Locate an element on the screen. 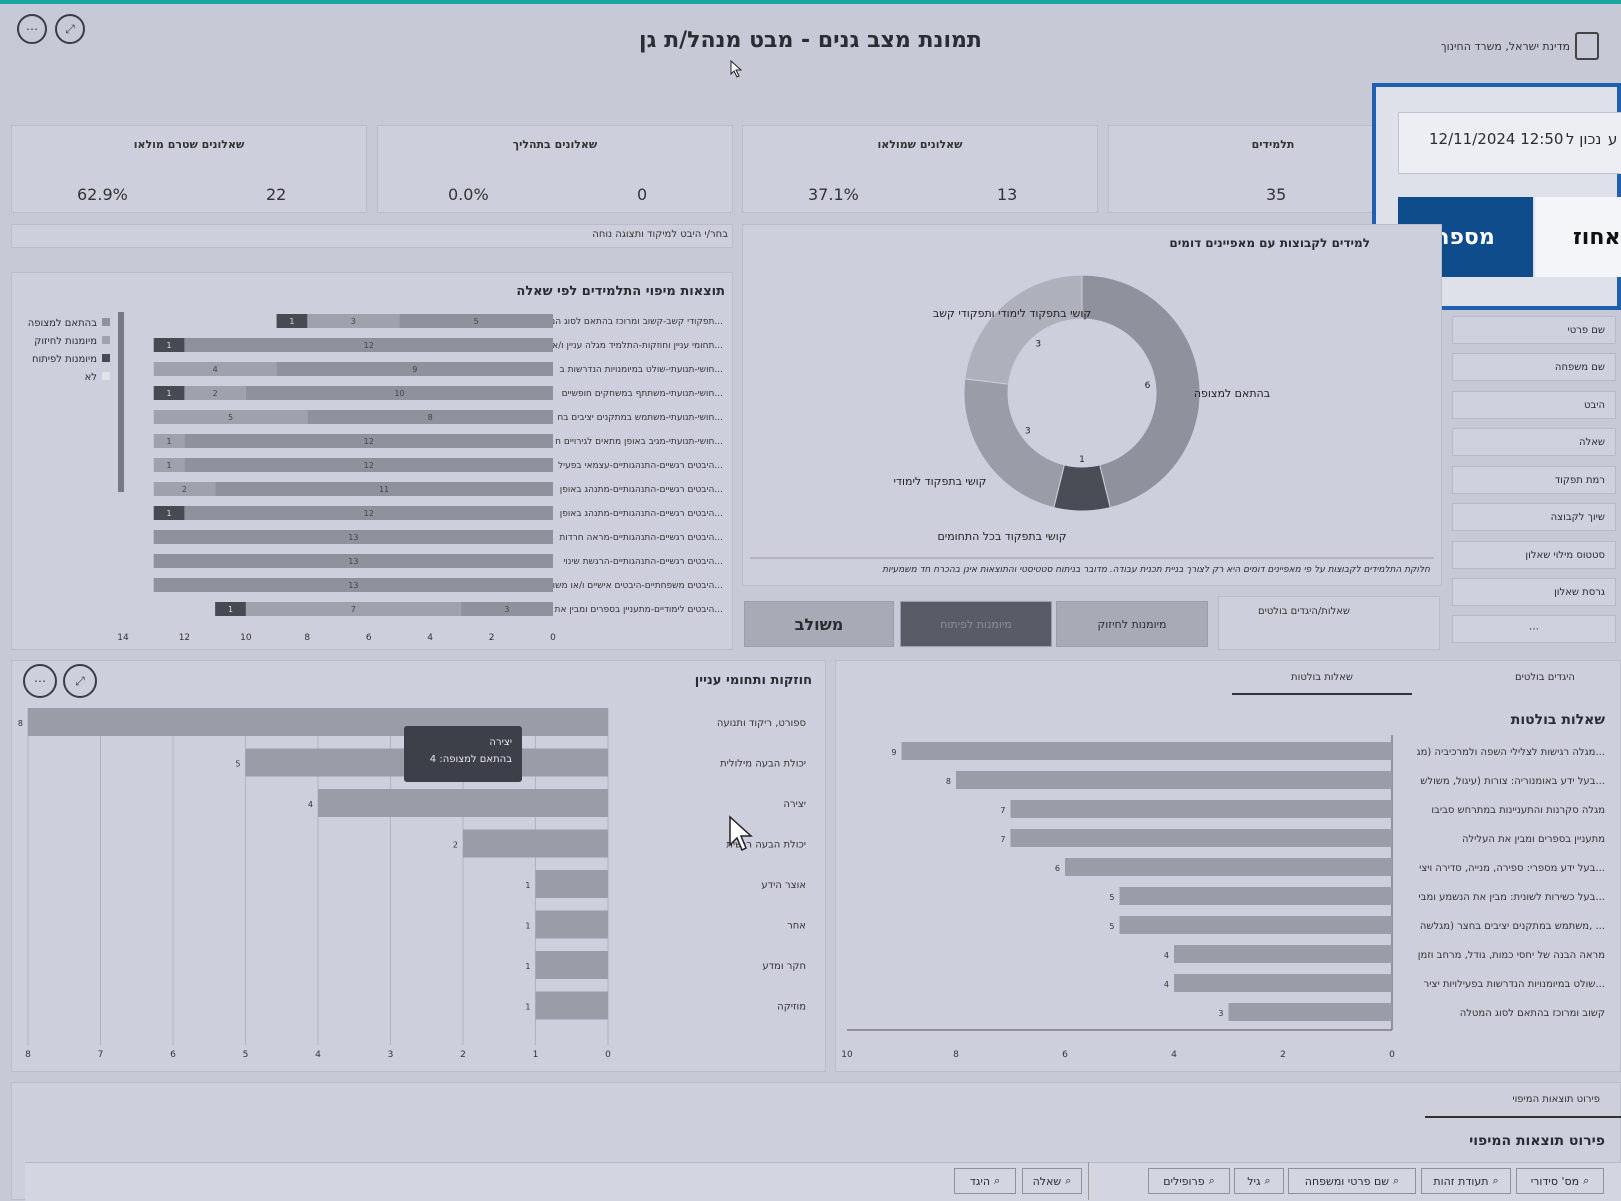  mapping-segment-label: 9 is located at coordinates (414, 369).